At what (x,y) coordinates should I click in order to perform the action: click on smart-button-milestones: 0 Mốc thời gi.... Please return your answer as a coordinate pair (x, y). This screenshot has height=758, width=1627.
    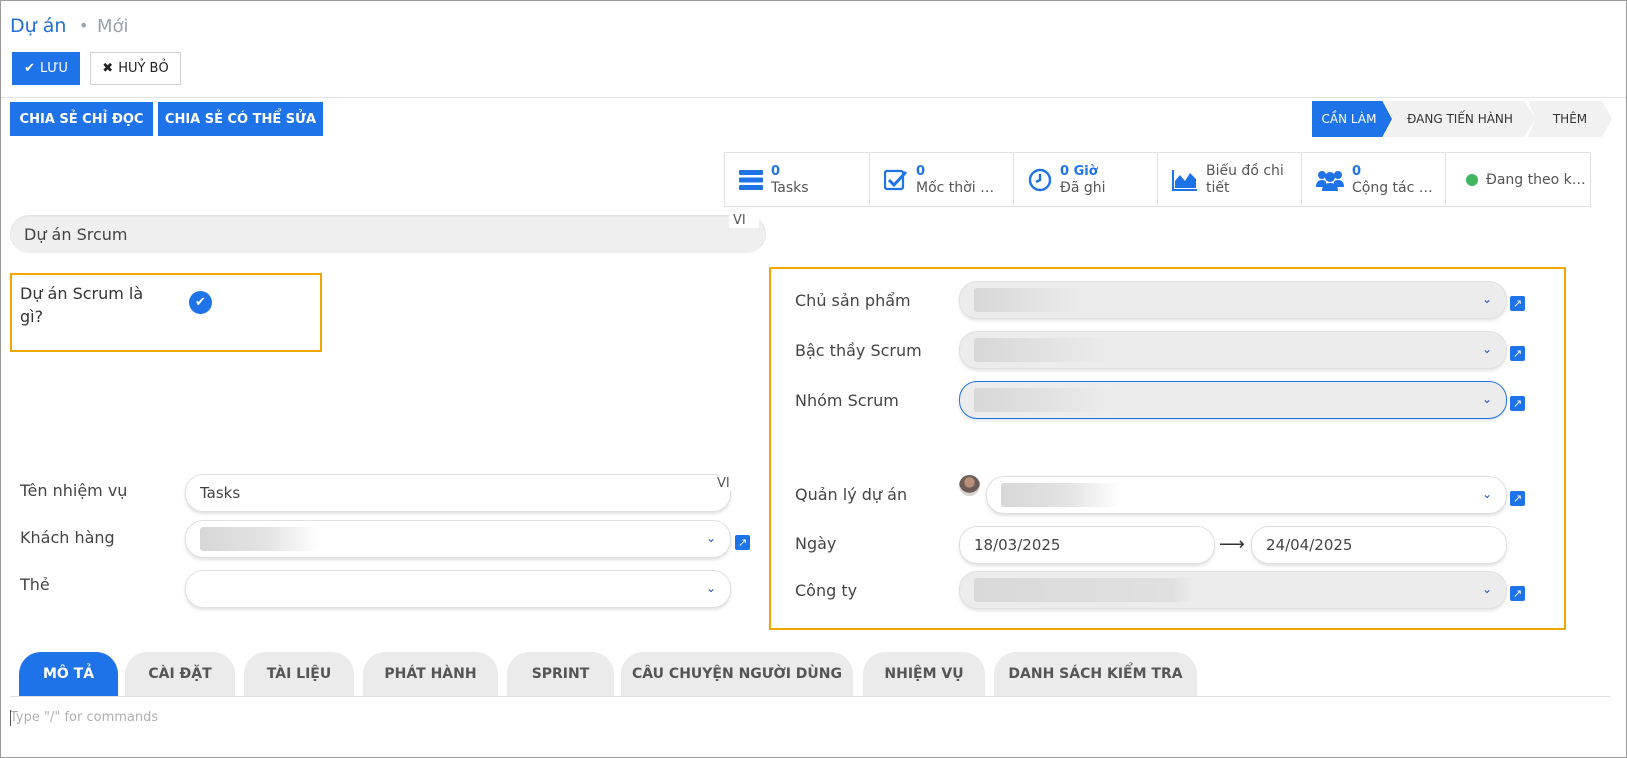
    Looking at the image, I should click on (941, 179).